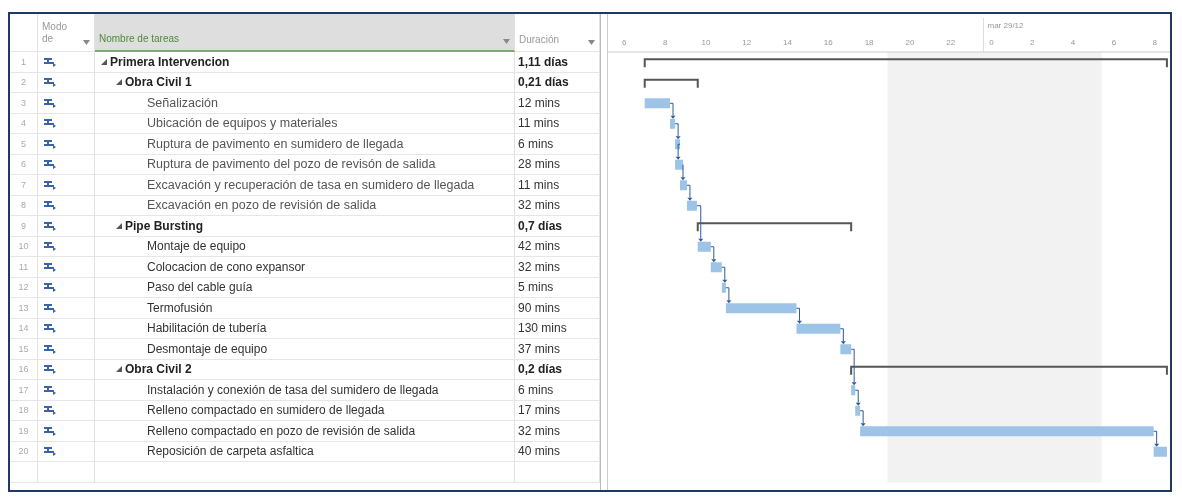 The width and height of the screenshot is (1182, 500). Describe the element at coordinates (540, 369) in the screenshot. I see `duration-cell: 0,2 días` at that location.